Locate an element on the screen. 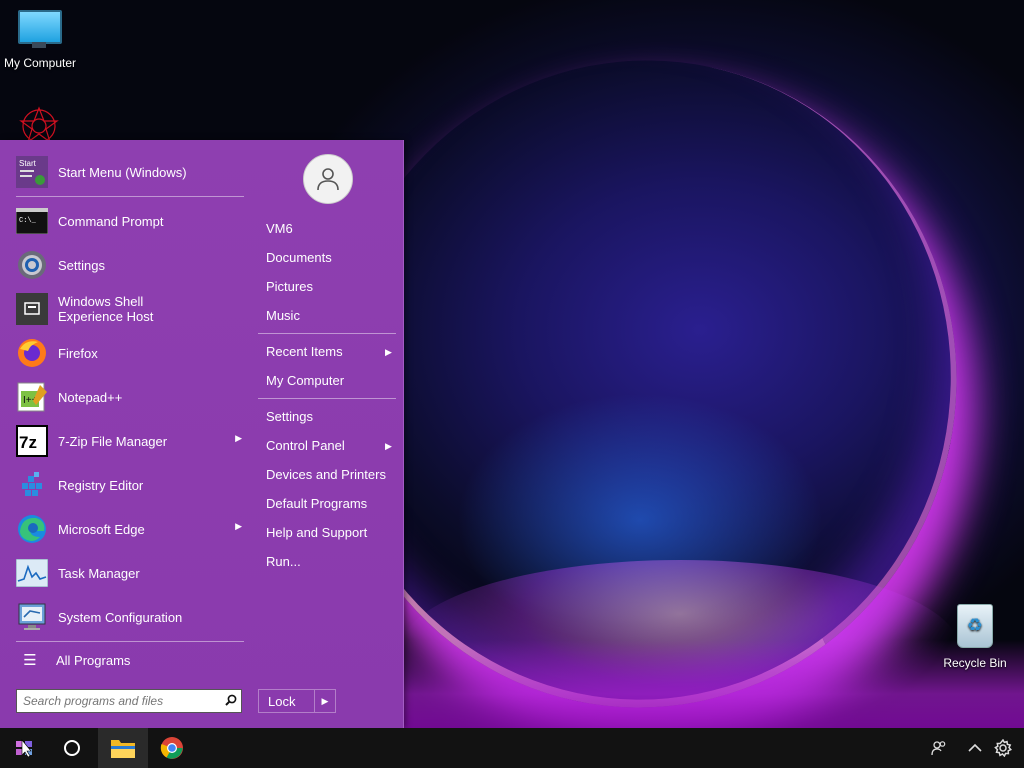 The width and height of the screenshot is (1024, 768). program-microsoft-edge: Microsoft Edge ▶ is located at coordinates (126, 529).